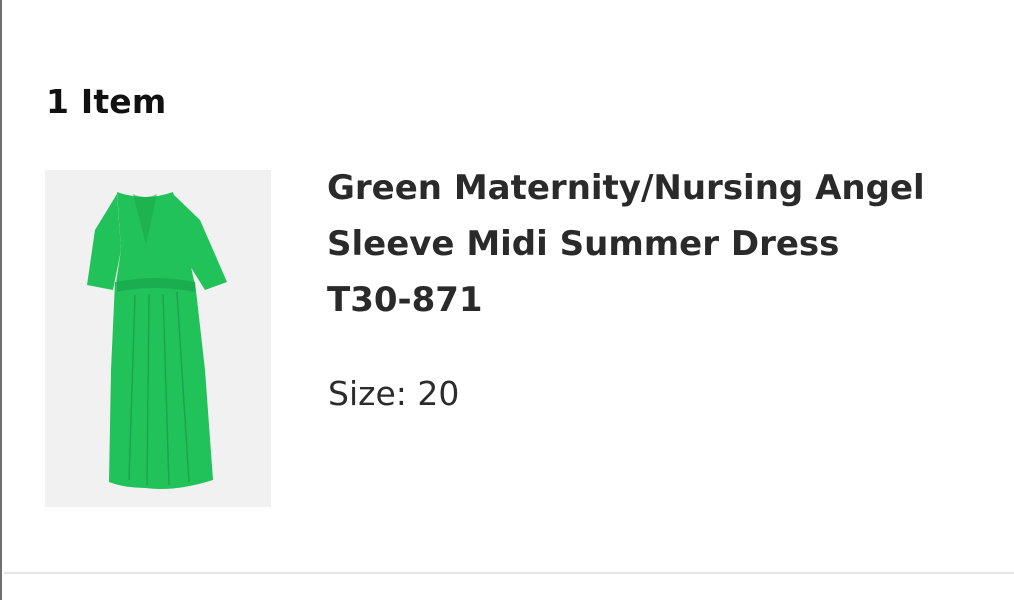 This screenshot has height=600, width=1014. I want to click on product-thumbnail, so click(158, 338).